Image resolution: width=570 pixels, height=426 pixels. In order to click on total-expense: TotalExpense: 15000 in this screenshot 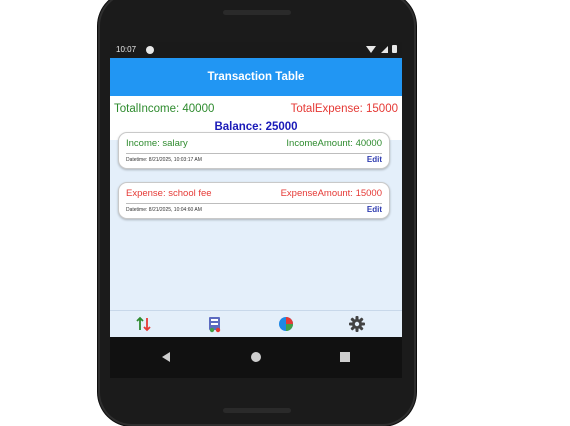, I will do `click(344, 109)`.